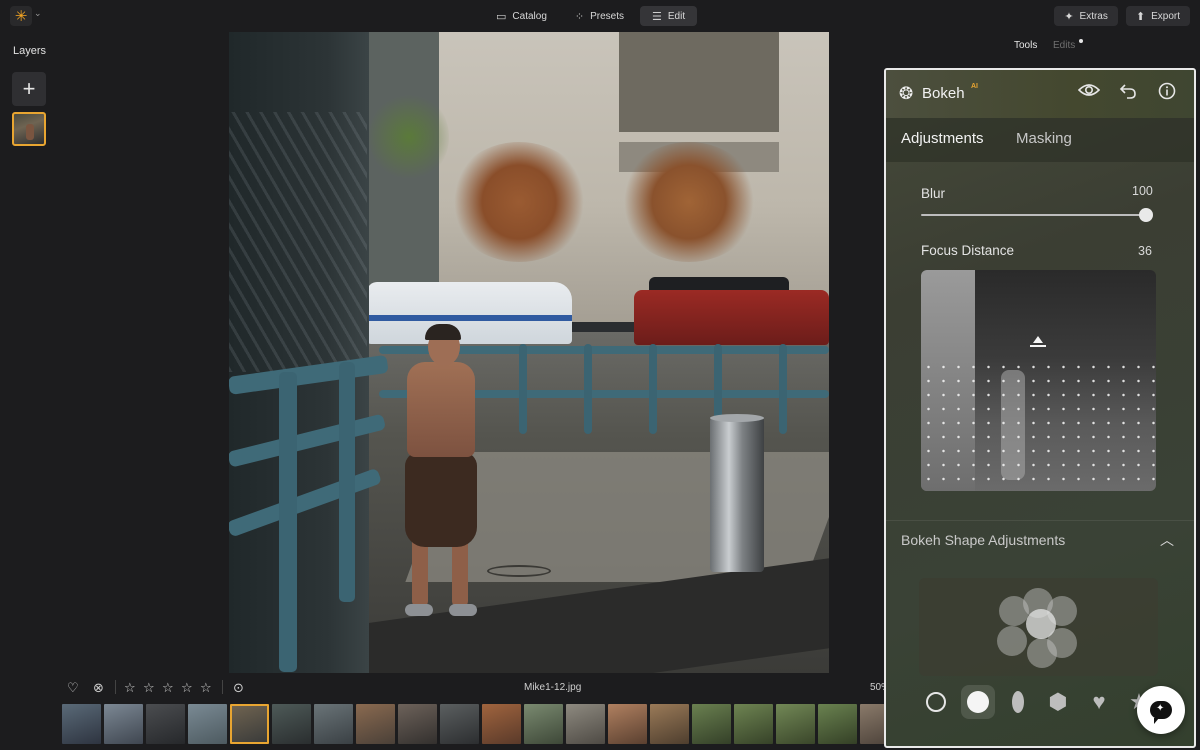 The width and height of the screenshot is (1200, 750). What do you see at coordinates (1167, 540) in the screenshot?
I see `chevron-up-icon: ︿` at bounding box center [1167, 540].